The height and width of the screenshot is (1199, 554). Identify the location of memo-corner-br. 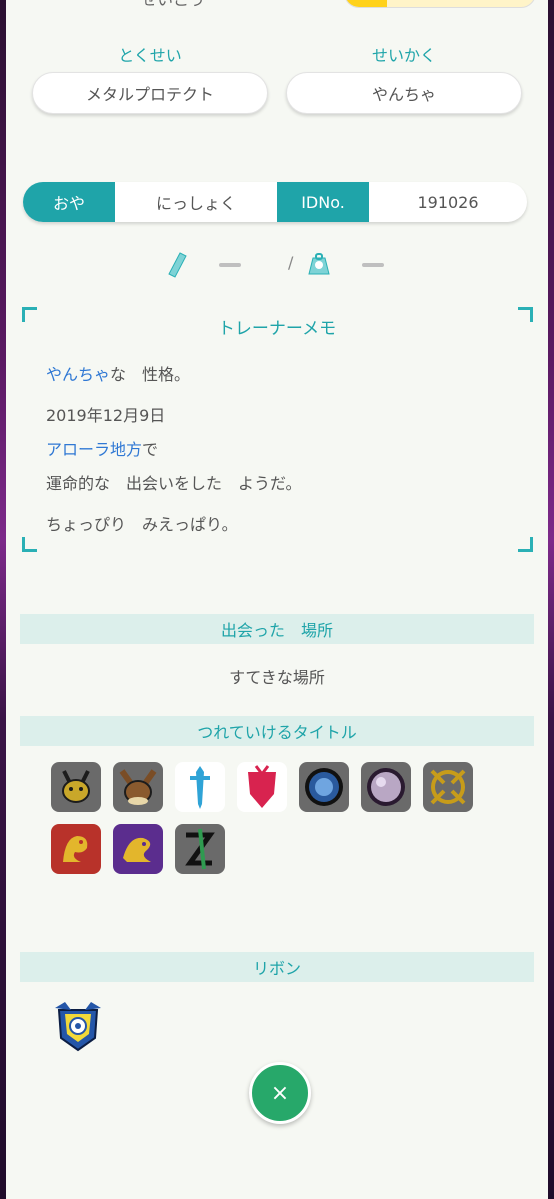
(525, 544).